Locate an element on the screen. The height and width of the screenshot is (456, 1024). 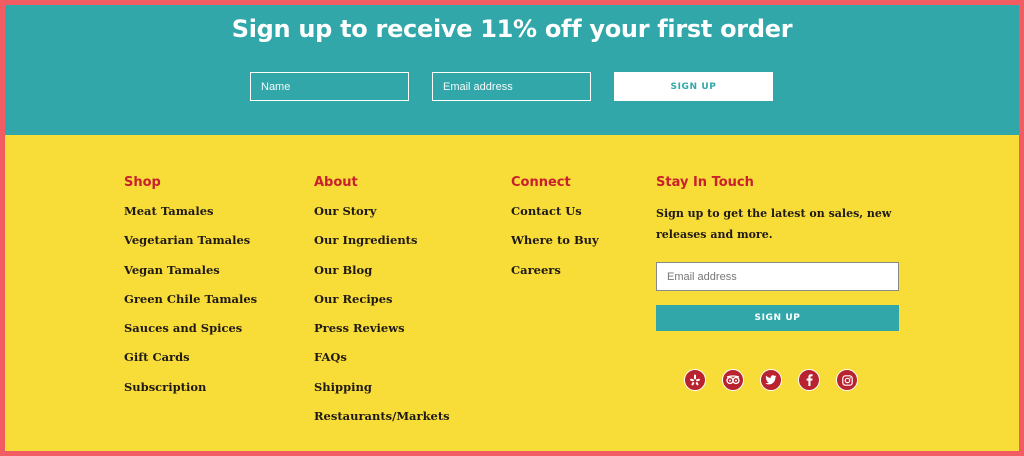
link-our-recipes: Our Recipes is located at coordinates (382, 305).